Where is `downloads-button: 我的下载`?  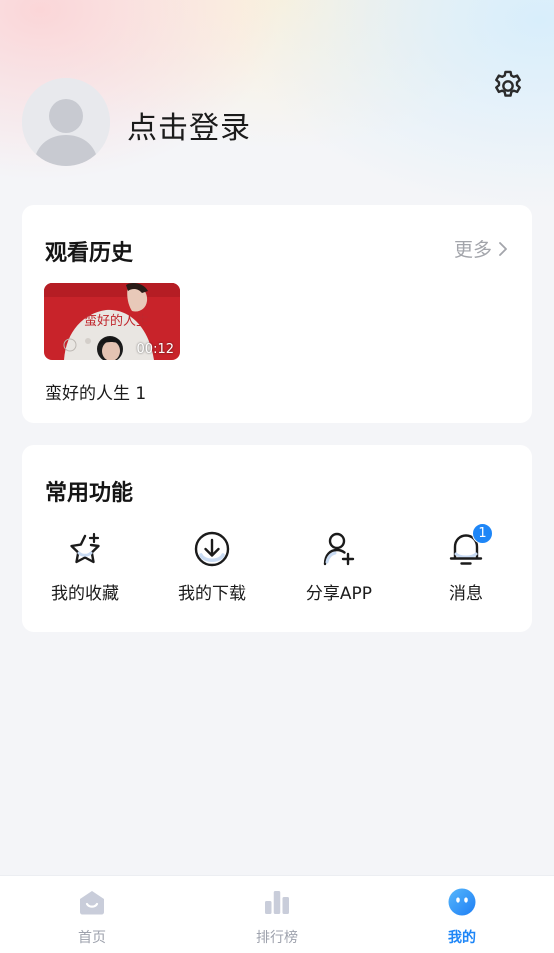 downloads-button: 我的下载 is located at coordinates (212, 569).